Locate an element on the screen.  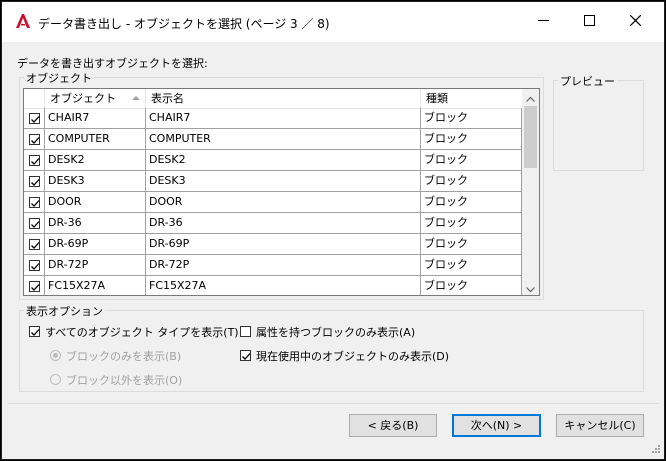
scroll-down-icon is located at coordinates (530, 289).